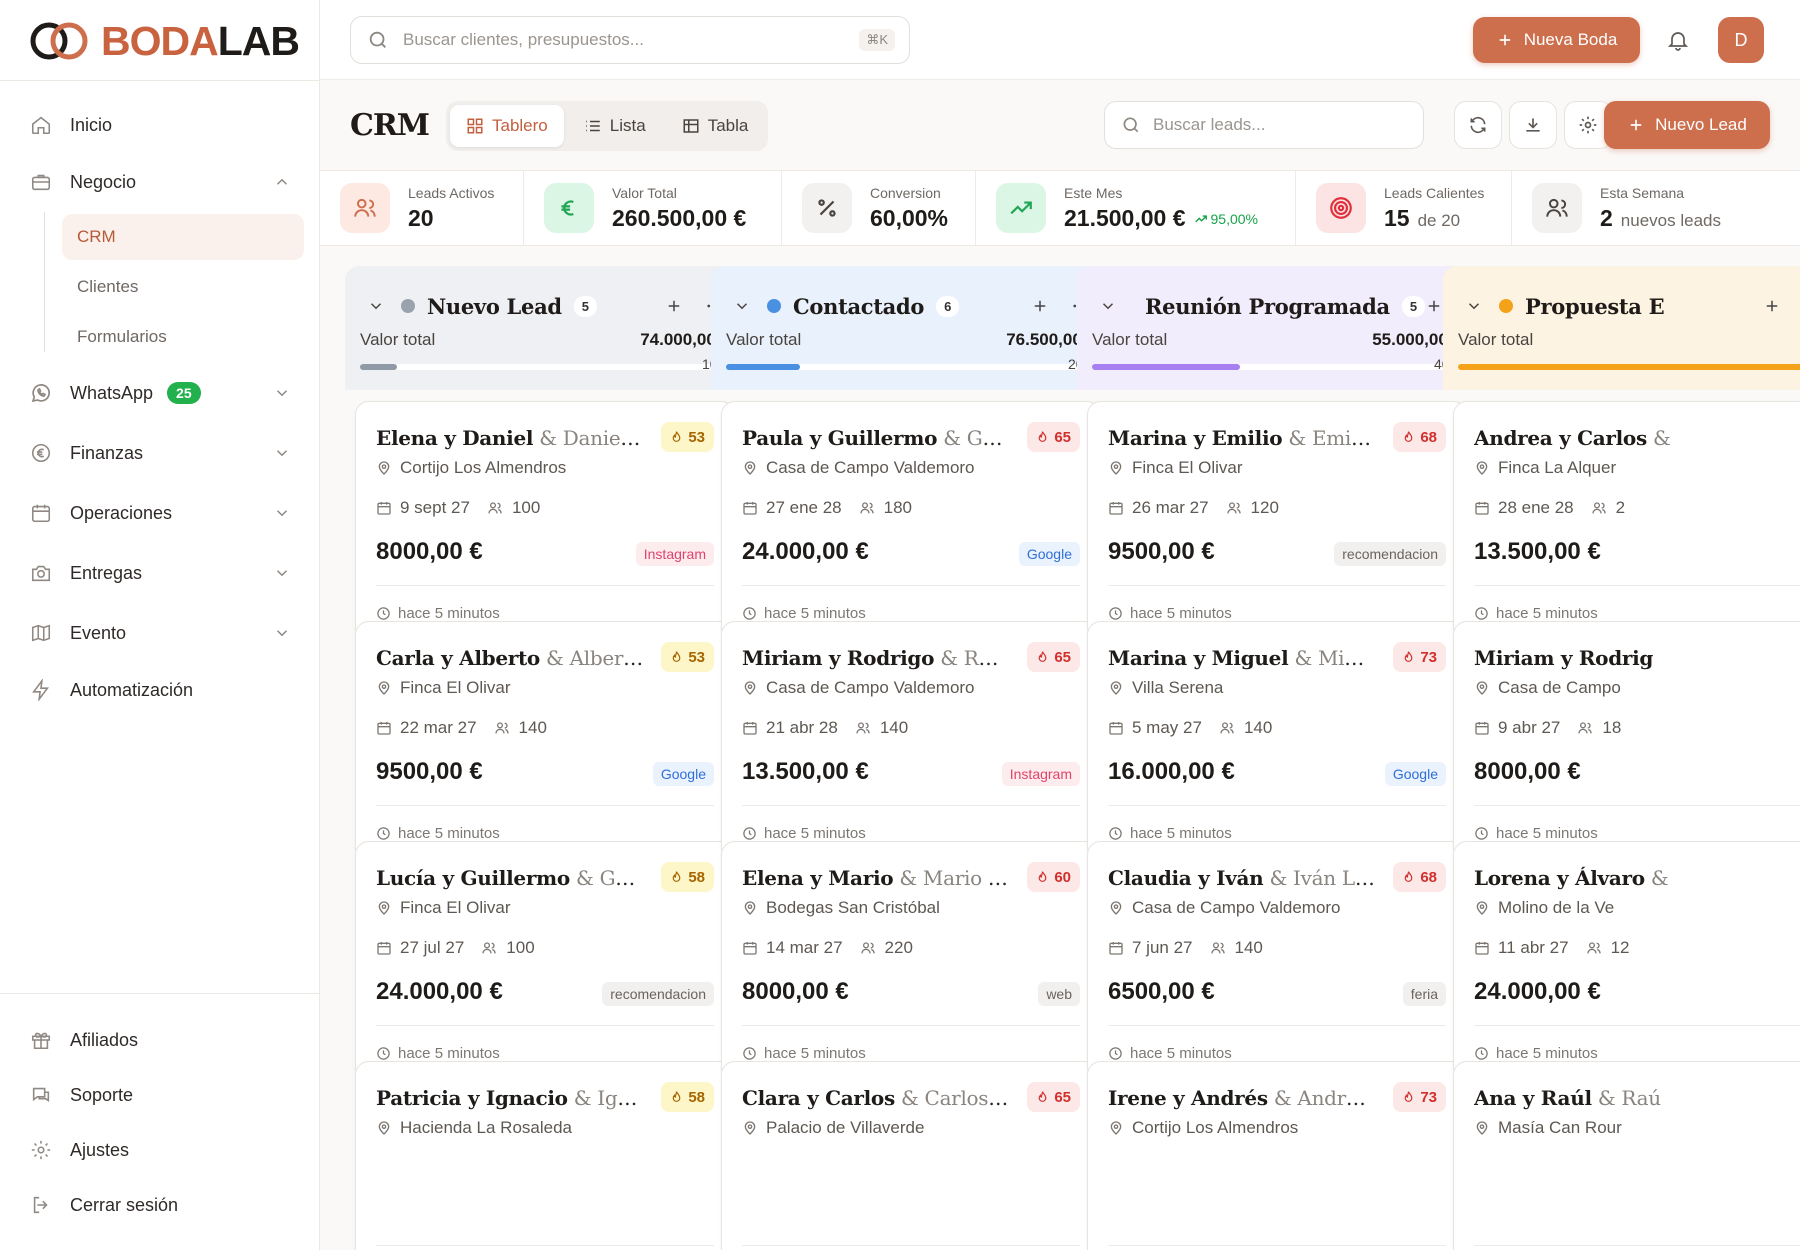 The height and width of the screenshot is (1250, 1800). I want to click on tab-tabla: Tabla, so click(715, 126).